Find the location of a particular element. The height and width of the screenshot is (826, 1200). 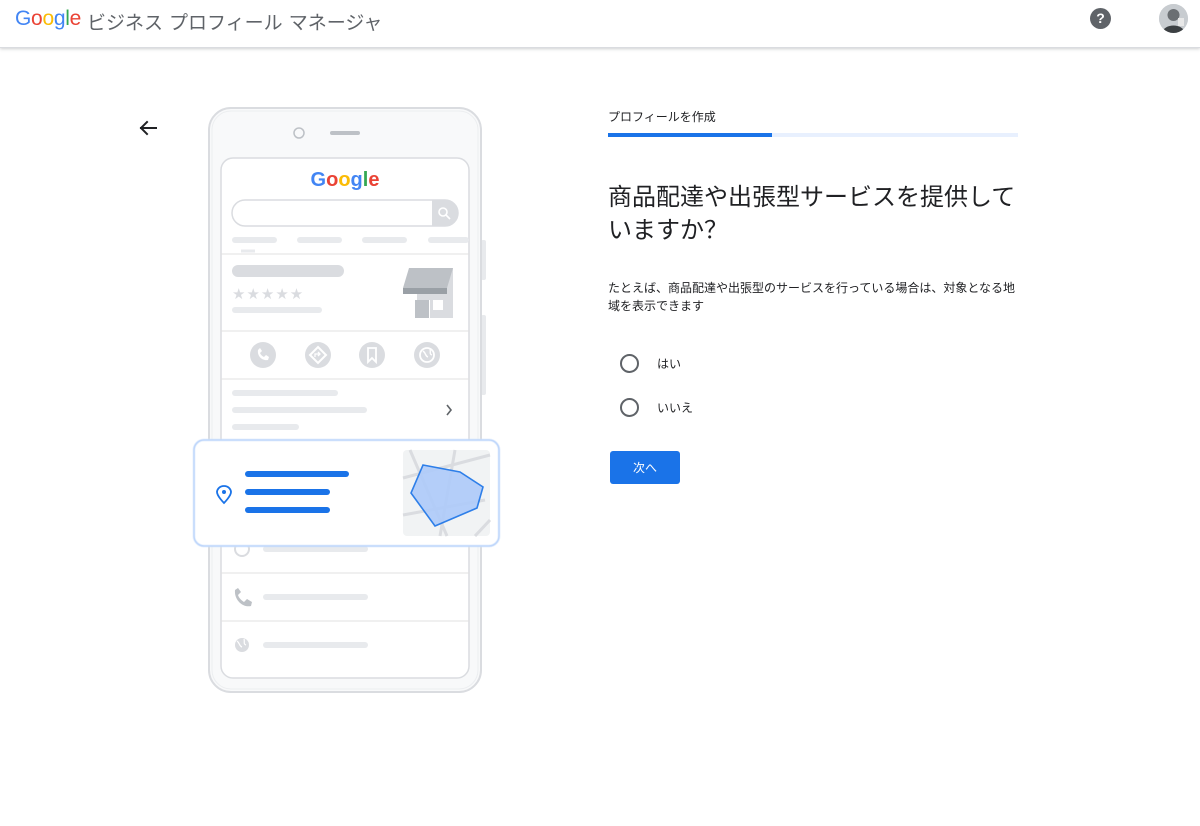

option-yes: はい is located at coordinates (819, 363).